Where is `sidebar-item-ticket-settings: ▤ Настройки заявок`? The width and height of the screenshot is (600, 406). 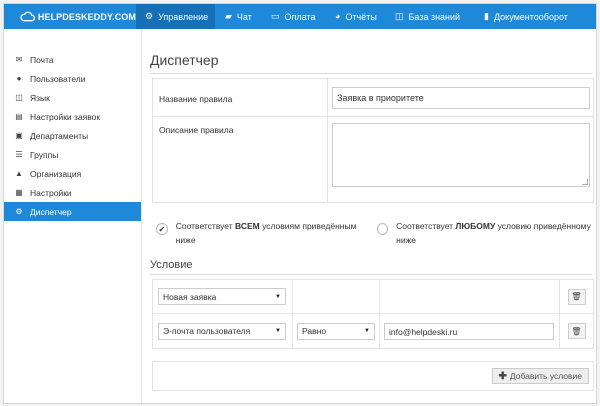
sidebar-item-ticket-settings: ▤ Настройки заявок is located at coordinates (72, 116).